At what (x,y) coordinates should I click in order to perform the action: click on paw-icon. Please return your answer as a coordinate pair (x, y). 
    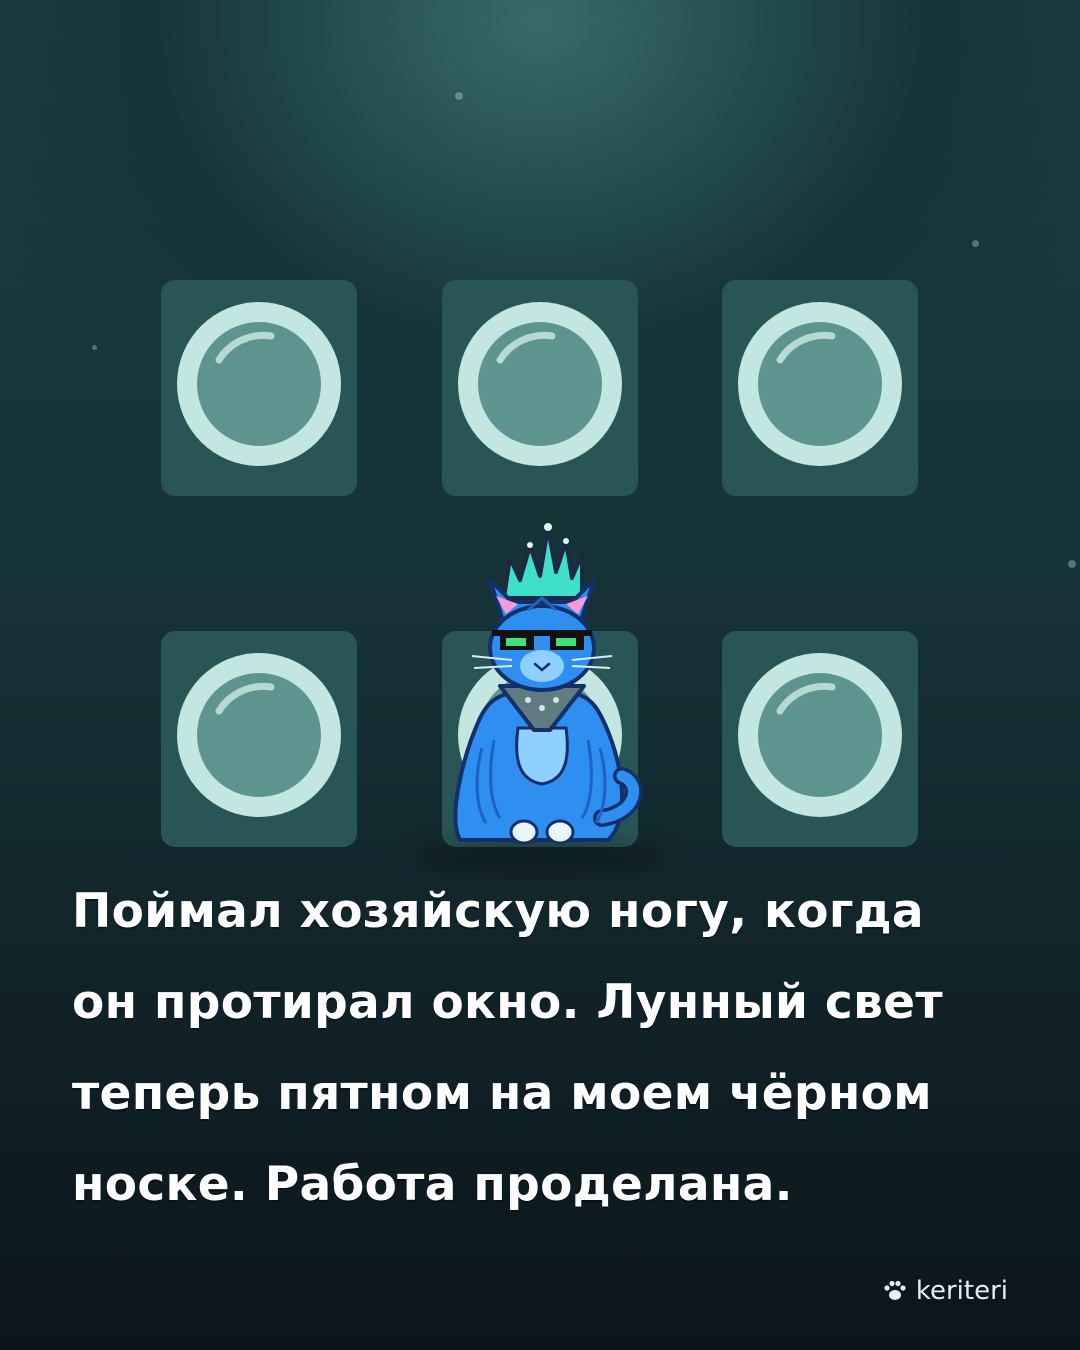
    Looking at the image, I should click on (895, 1290).